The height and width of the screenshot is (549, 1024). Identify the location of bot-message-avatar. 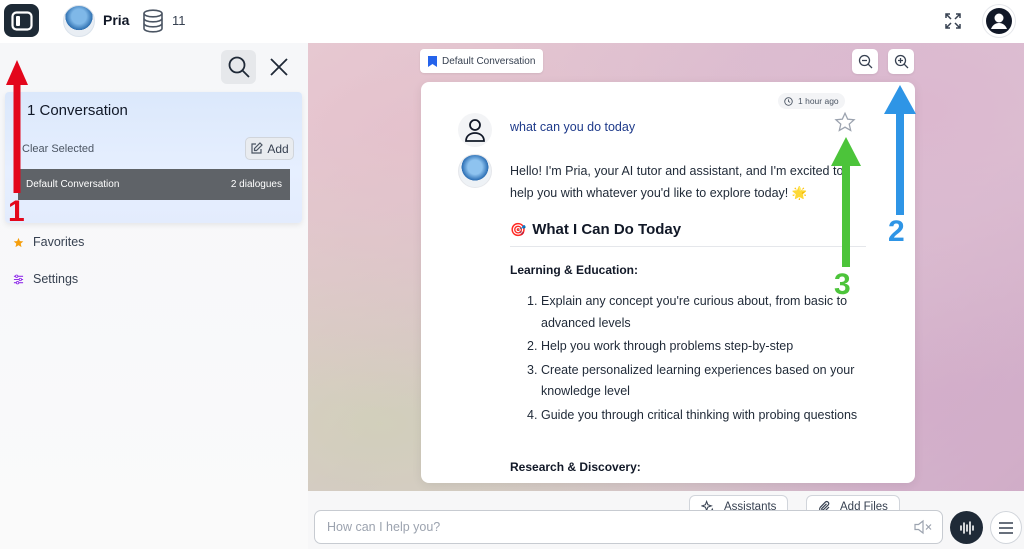
(475, 171).